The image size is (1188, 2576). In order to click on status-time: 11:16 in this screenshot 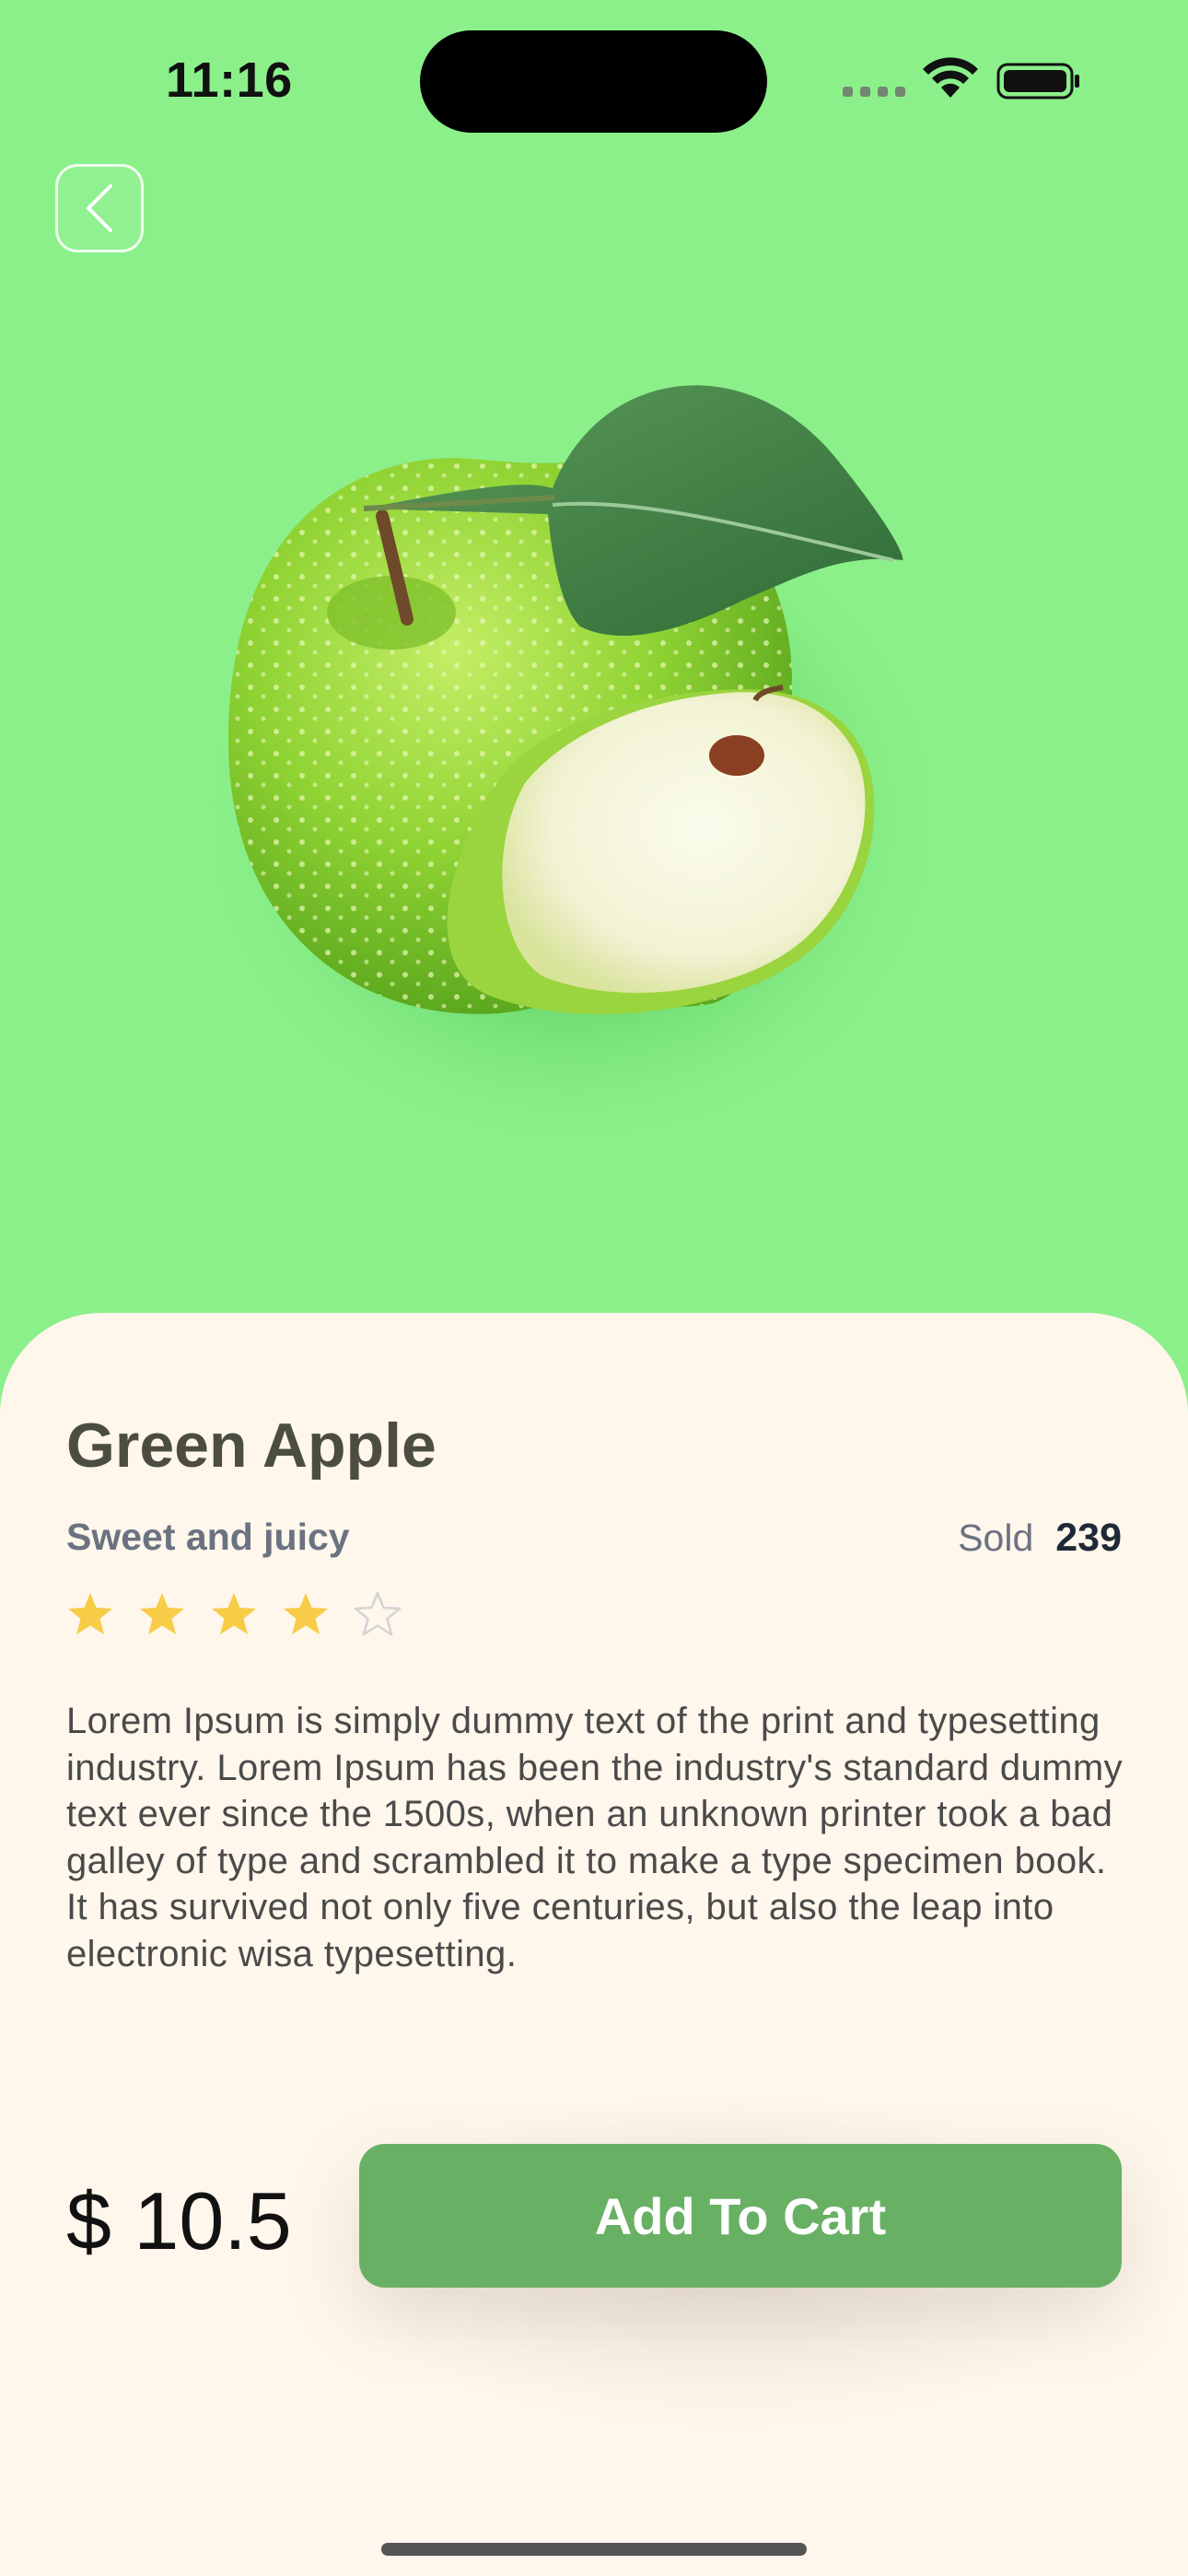, I will do `click(230, 80)`.